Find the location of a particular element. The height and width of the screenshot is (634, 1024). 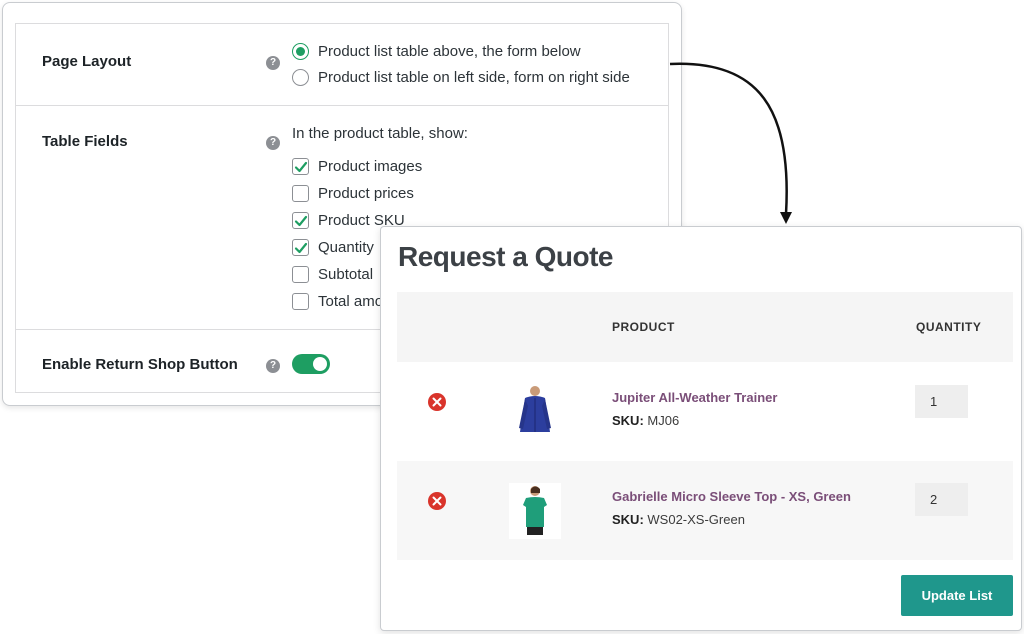

product-name-link: Gabrielle Micro Sleeve Top - XS, Green is located at coordinates (731, 496).